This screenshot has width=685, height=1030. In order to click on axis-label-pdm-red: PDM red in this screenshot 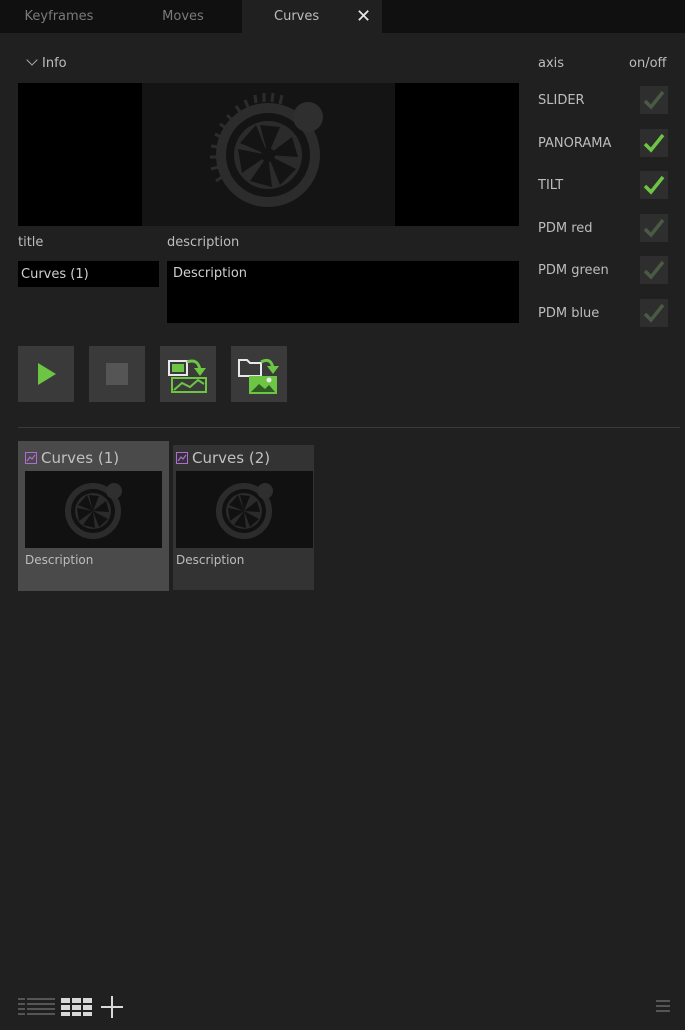, I will do `click(565, 228)`.